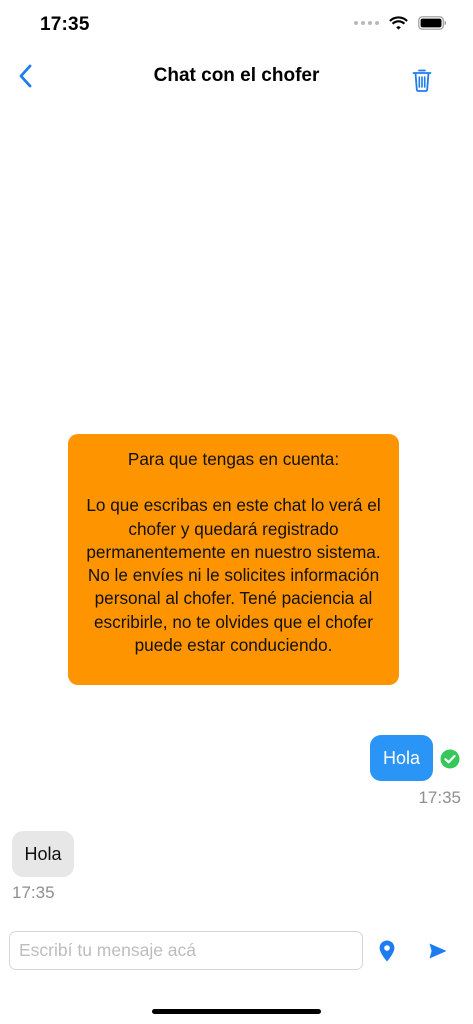 This screenshot has width=473, height=1024. I want to click on page-title: Chat con el chofer, so click(236, 75).